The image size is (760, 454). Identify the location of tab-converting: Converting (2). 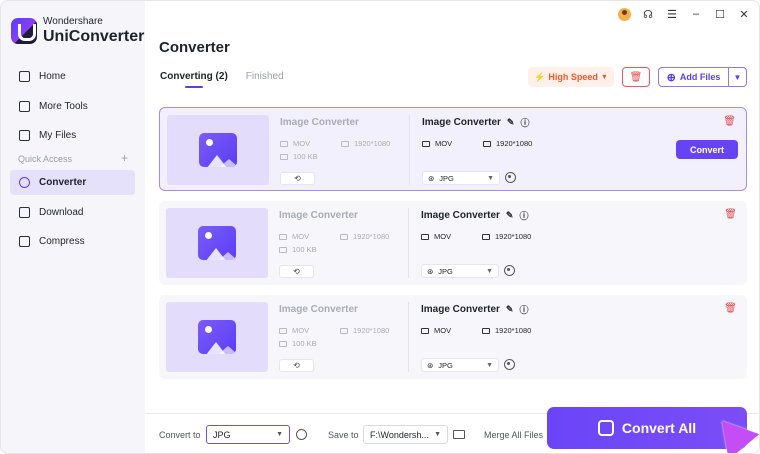
(194, 79).